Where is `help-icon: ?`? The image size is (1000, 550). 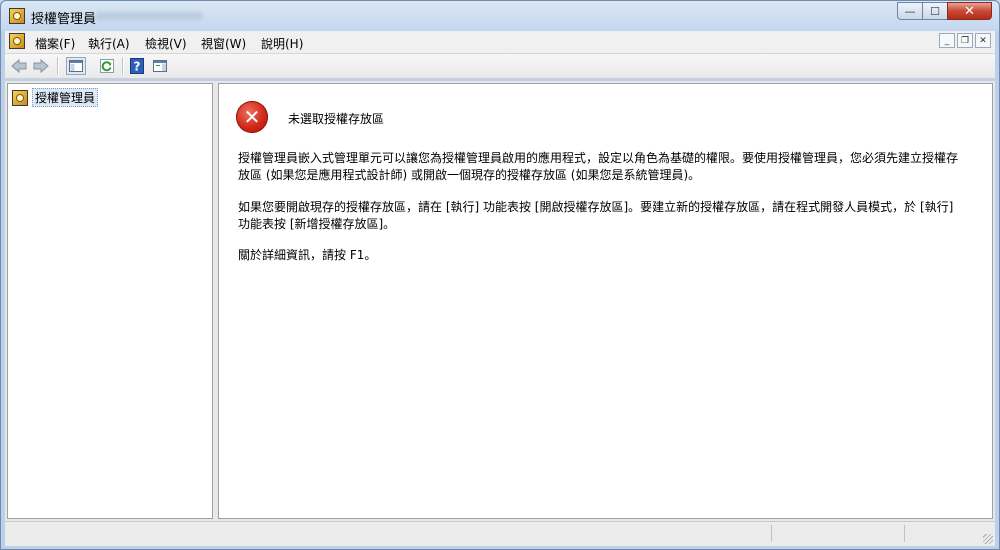
help-icon: ? is located at coordinates (137, 66).